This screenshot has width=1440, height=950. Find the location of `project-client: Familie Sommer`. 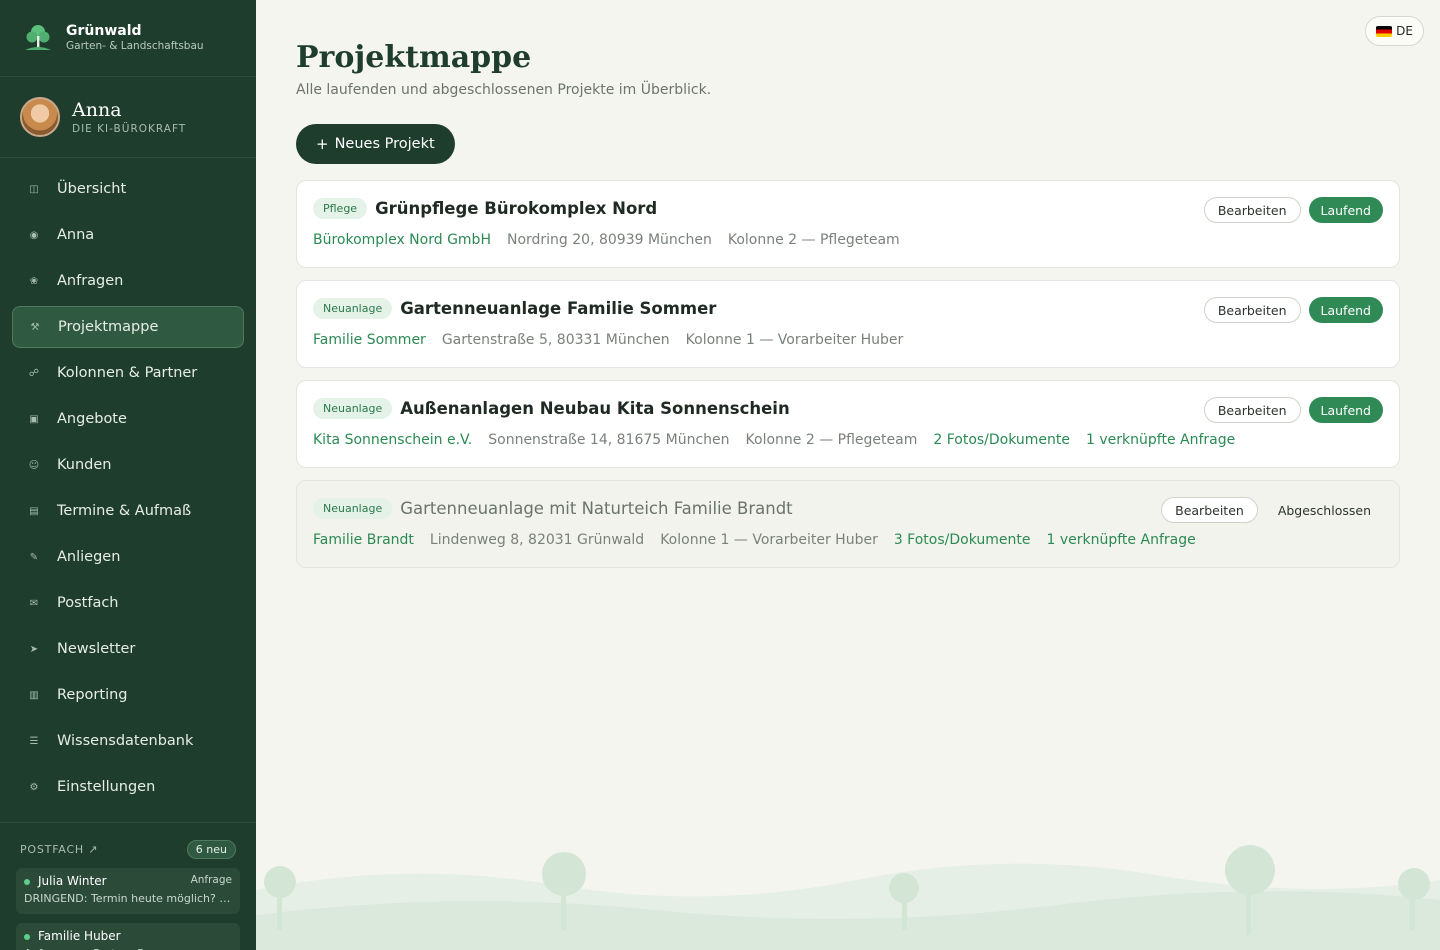

project-client: Familie Sommer is located at coordinates (369, 340).